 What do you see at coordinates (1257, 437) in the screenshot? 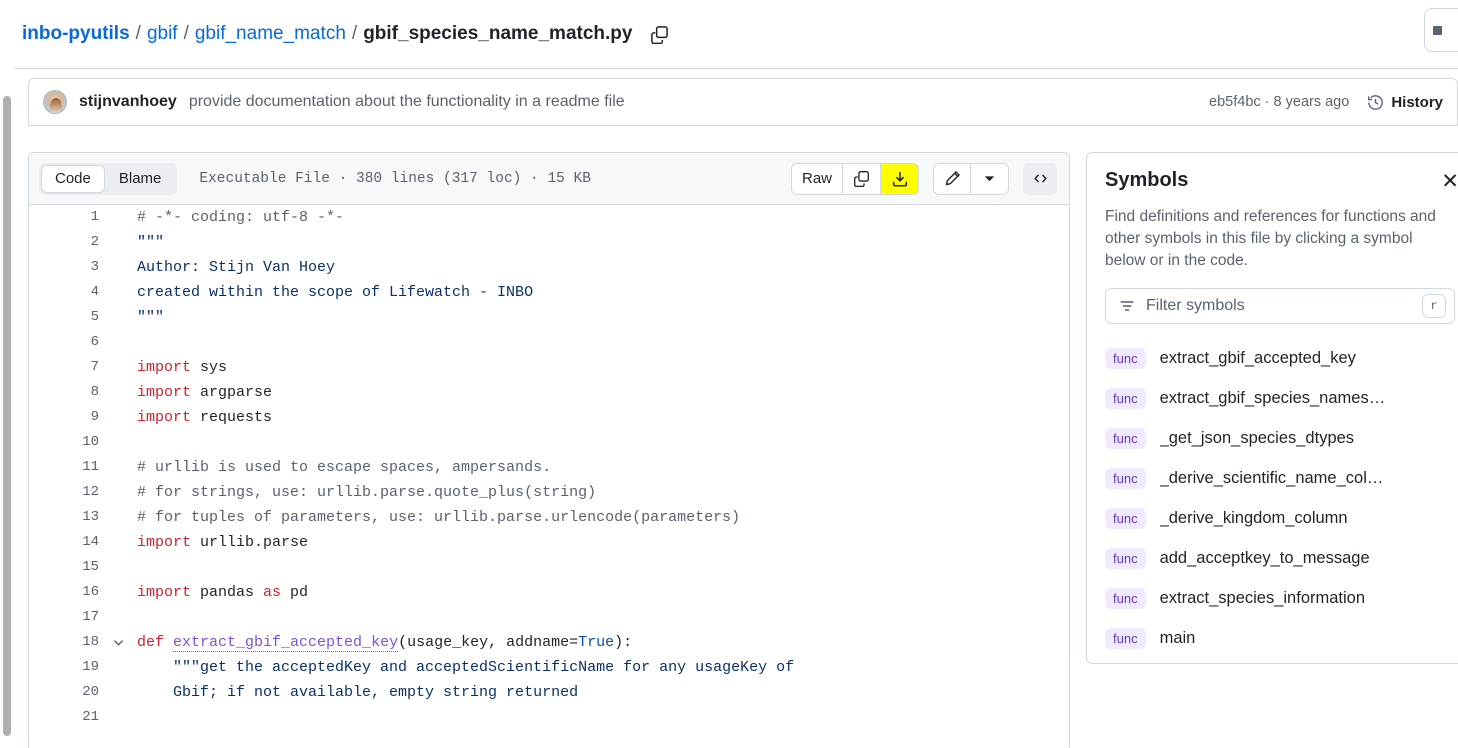
I see `symbol-name: _get_json_species_dtypes` at bounding box center [1257, 437].